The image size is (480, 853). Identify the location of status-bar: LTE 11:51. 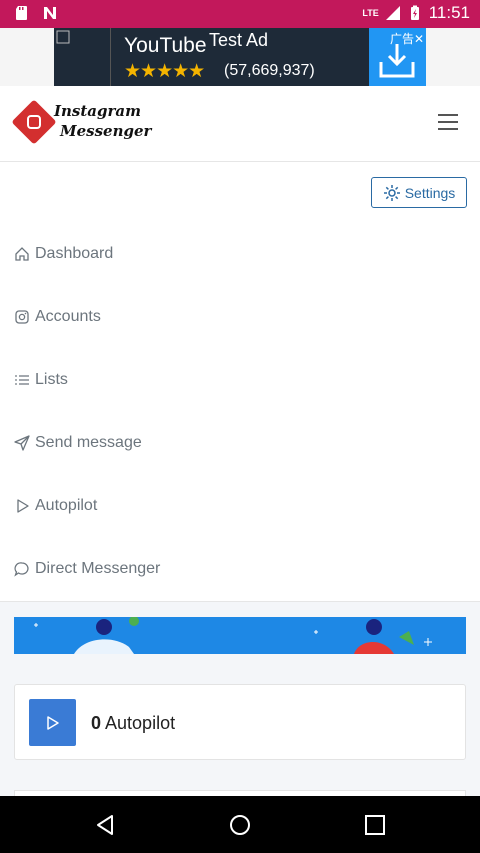
(240, 14).